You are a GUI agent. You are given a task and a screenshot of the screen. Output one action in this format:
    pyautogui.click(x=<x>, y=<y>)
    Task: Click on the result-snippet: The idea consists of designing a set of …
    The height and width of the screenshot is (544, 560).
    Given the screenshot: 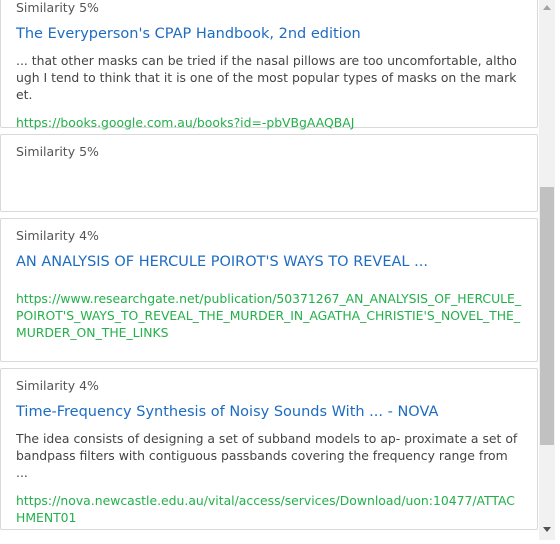 What is the action you would take?
    pyautogui.click(x=267, y=455)
    